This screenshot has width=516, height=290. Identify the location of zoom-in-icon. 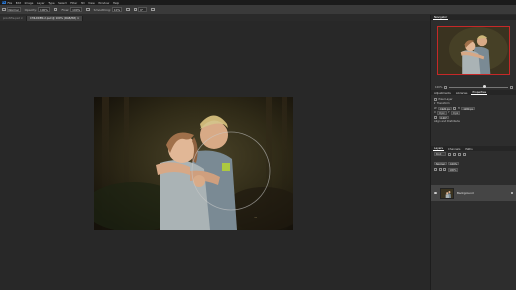
(511, 87).